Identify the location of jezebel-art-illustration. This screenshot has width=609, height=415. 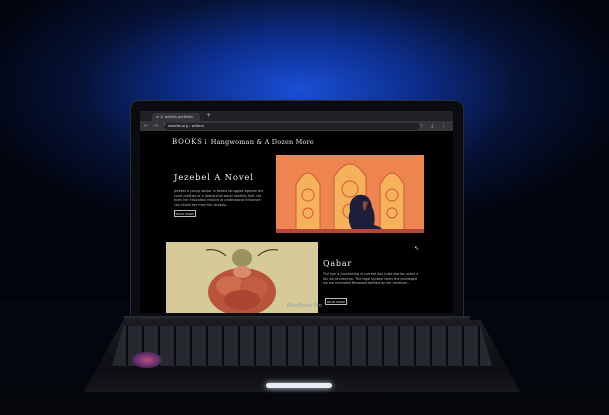
(350, 194).